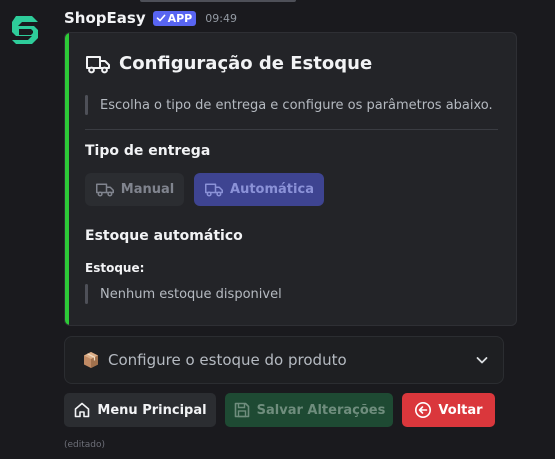  What do you see at coordinates (82, 410) in the screenshot?
I see `home-icon` at bounding box center [82, 410].